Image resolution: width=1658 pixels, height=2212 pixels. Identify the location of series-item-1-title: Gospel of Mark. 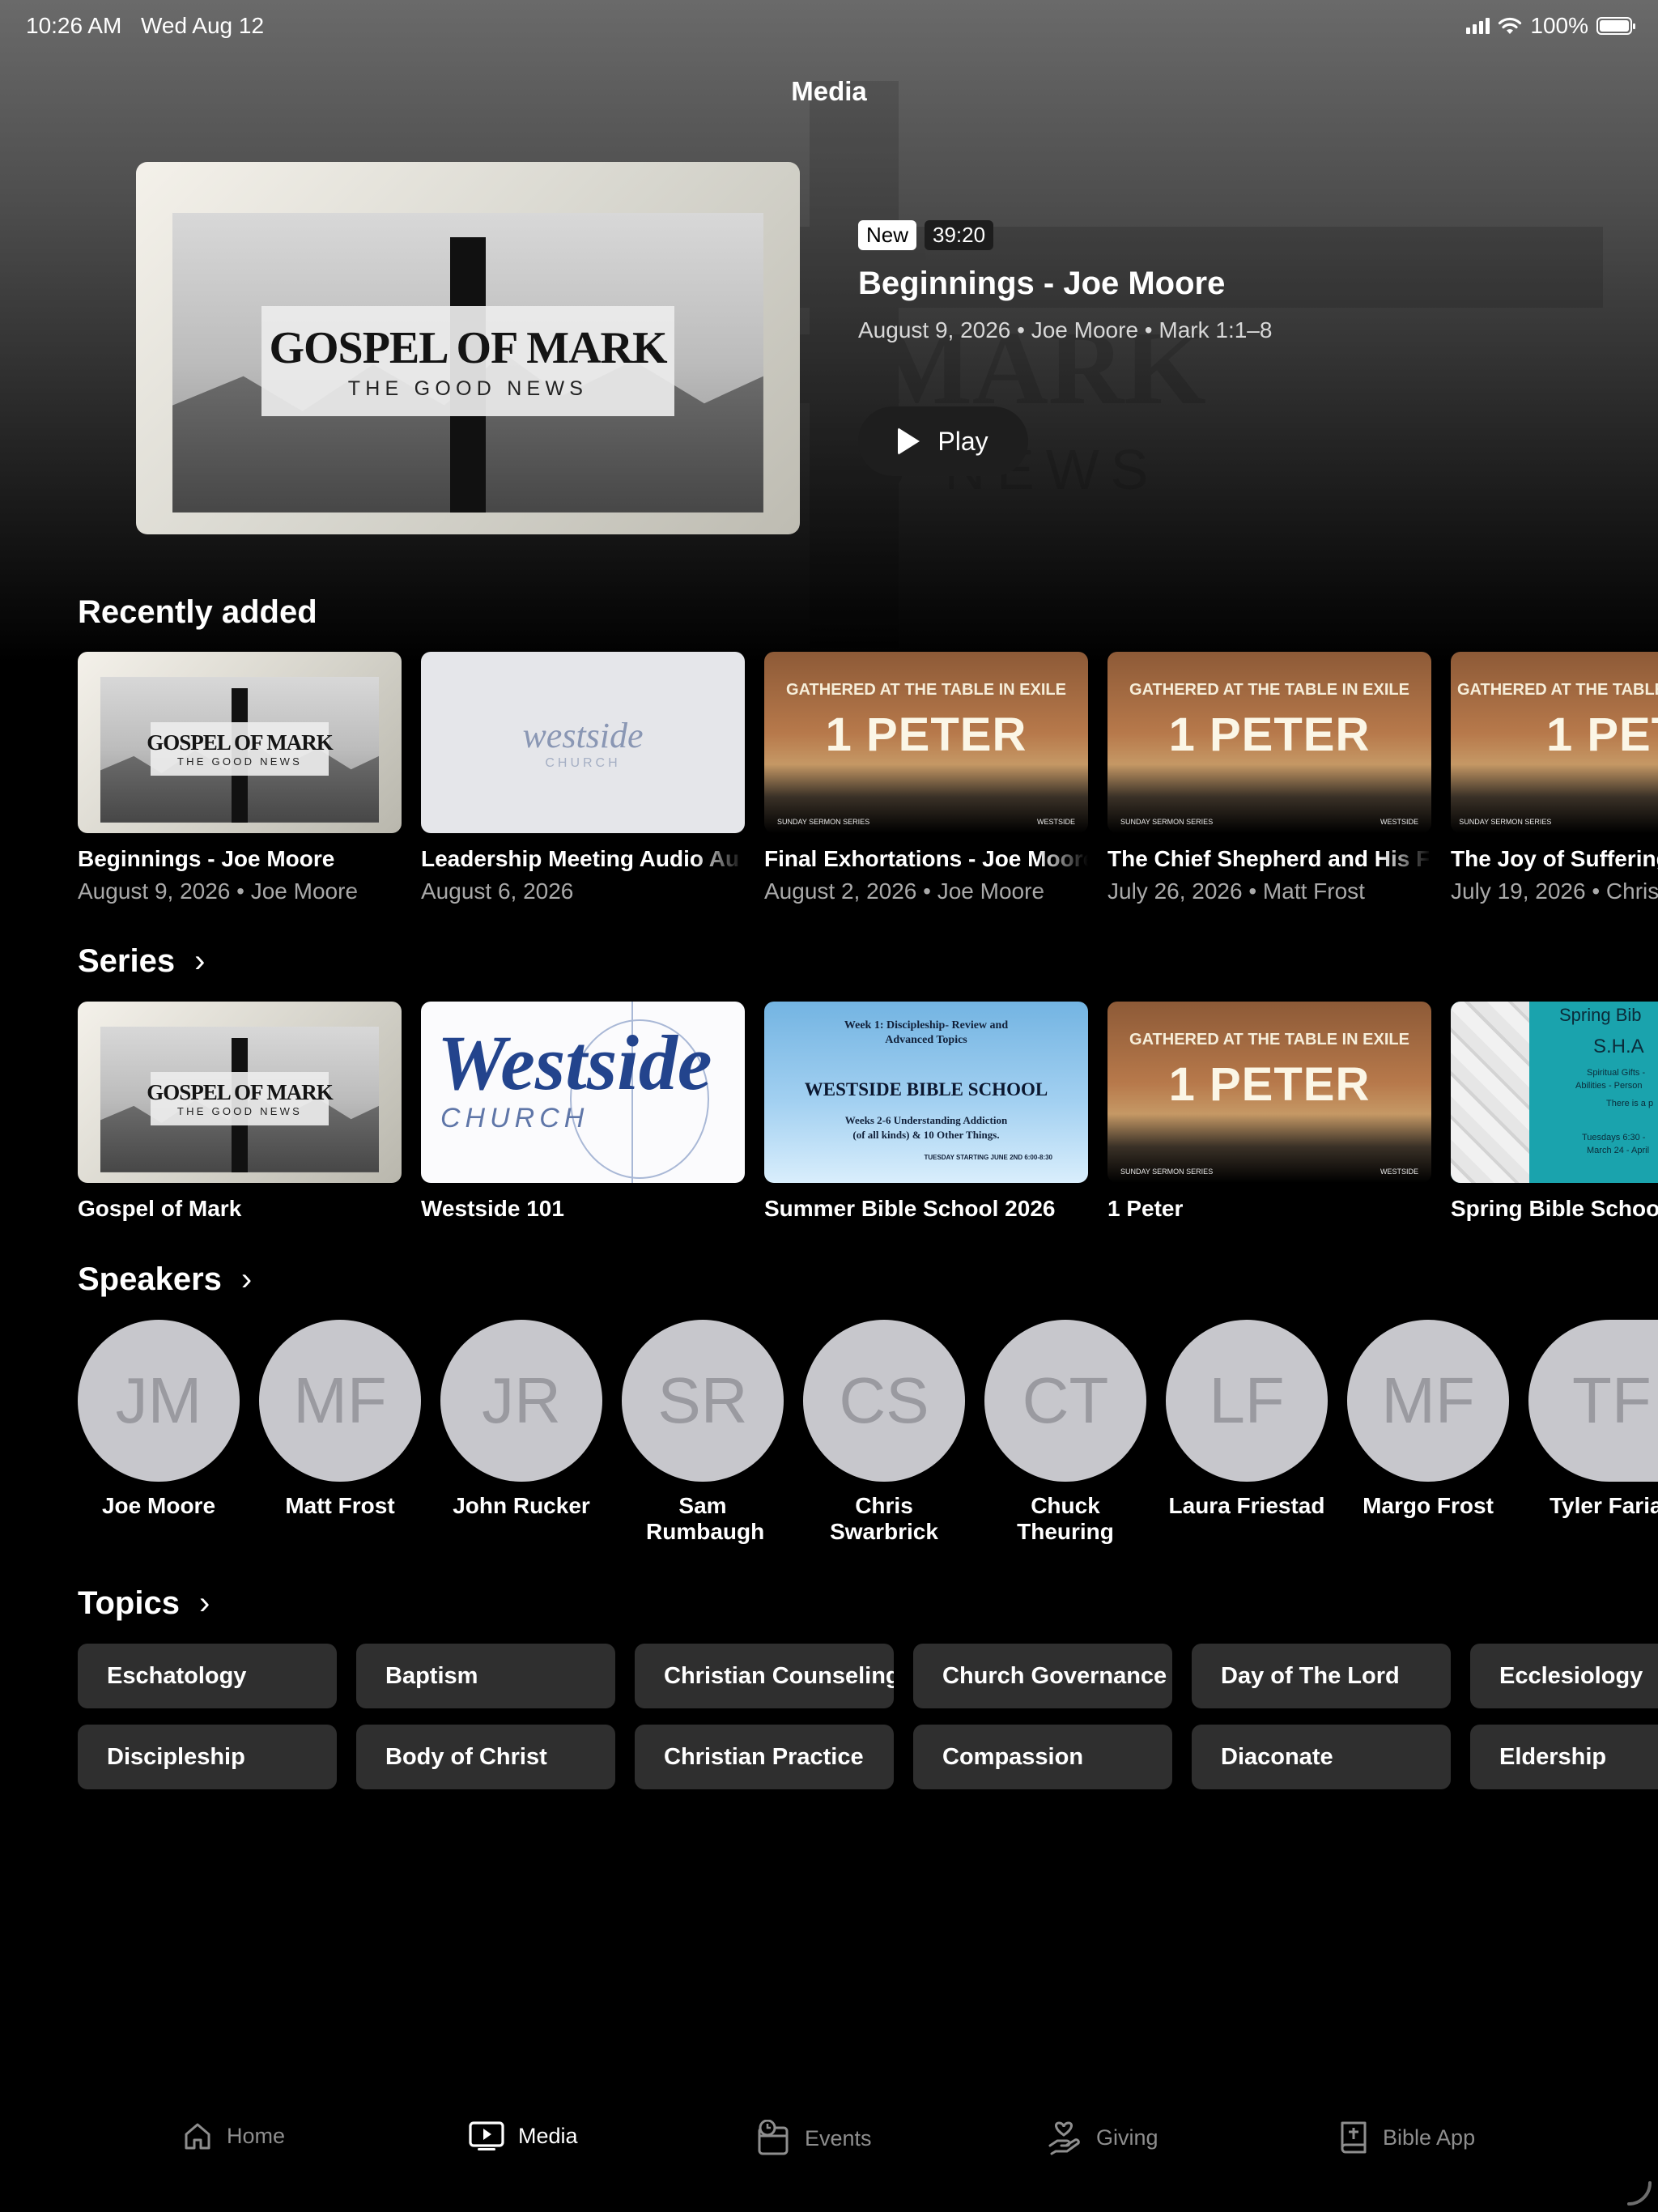
(240, 1209).